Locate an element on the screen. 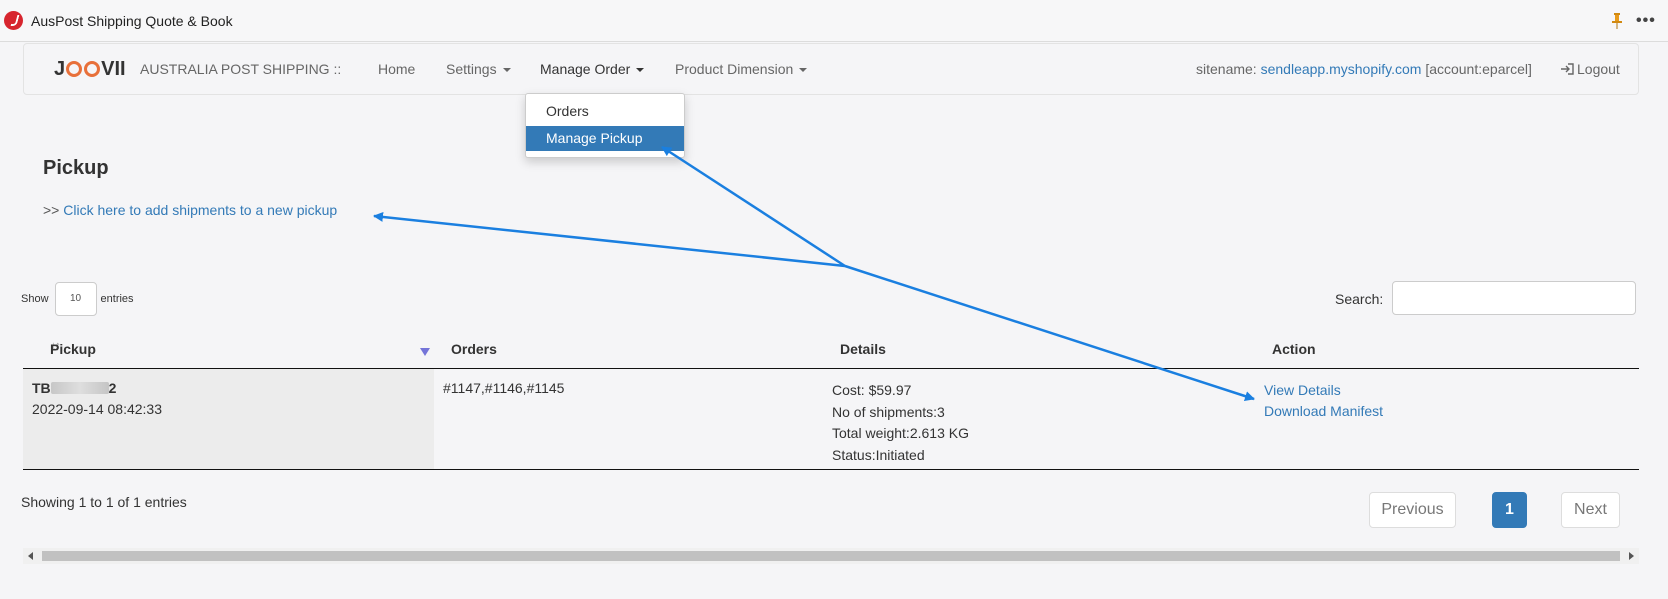  joovii-logo: J VII is located at coordinates (90, 69).